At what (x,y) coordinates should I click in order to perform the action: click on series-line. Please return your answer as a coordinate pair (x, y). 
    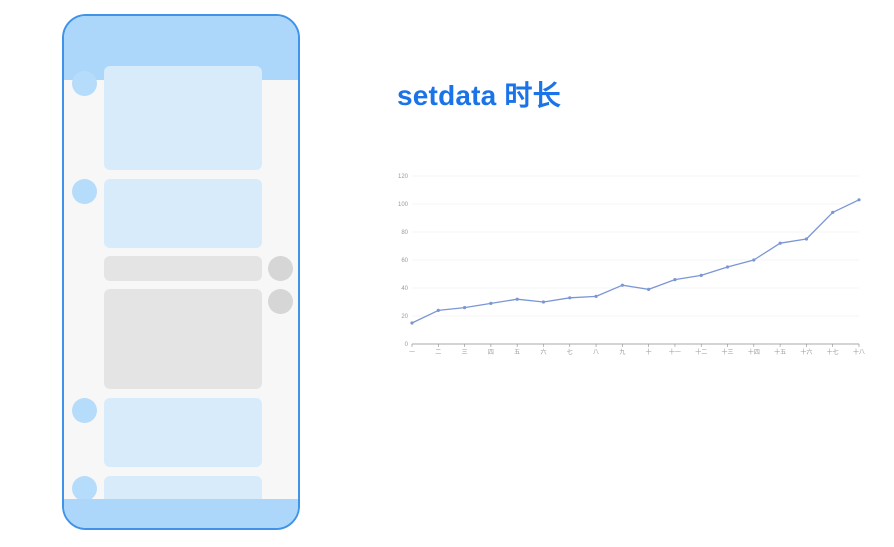
    Looking at the image, I should click on (635, 261).